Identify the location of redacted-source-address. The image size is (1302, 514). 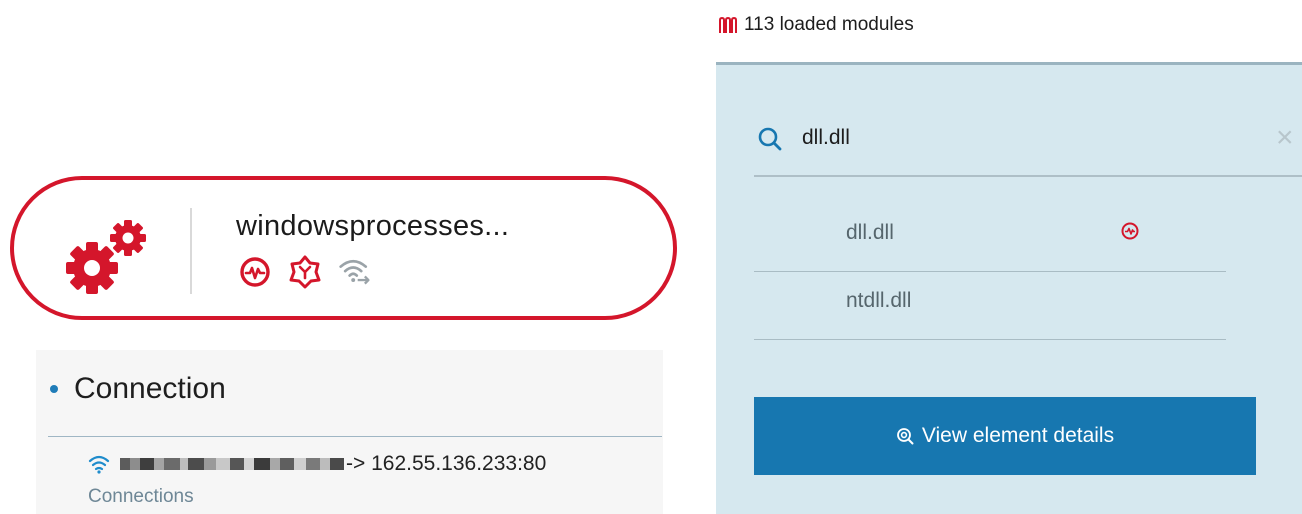
(232, 464).